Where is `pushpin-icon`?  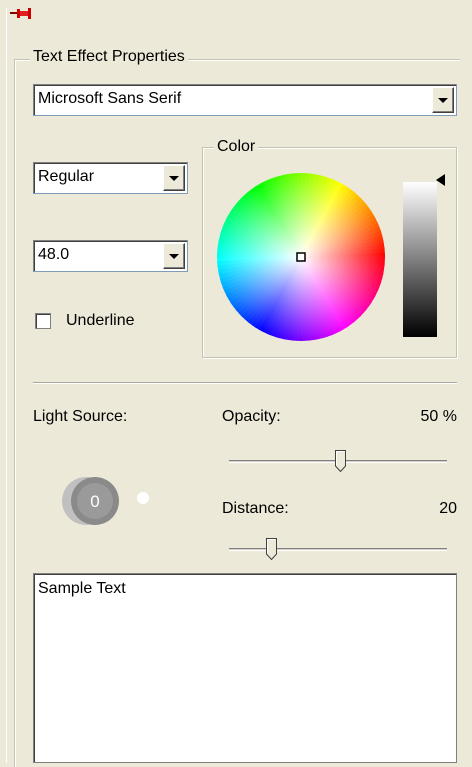 pushpin-icon is located at coordinates (21, 13).